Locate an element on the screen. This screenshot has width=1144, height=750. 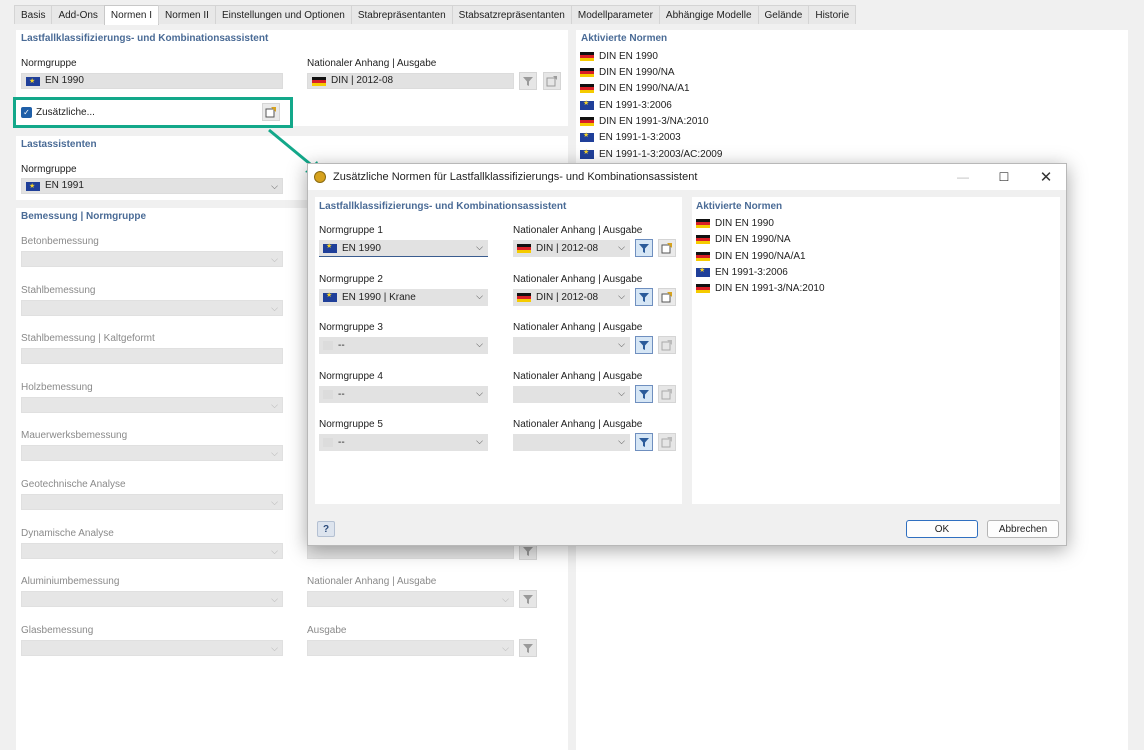
normgruppe-combo: EN 1990 is located at coordinates (152, 81).